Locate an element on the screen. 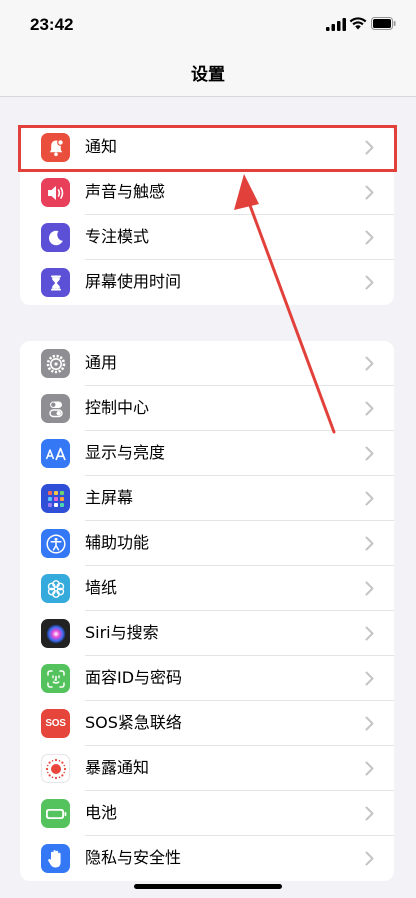 Image resolution: width=416 pixels, height=898 pixels. settings-row-label: 辅助功能 is located at coordinates (117, 542).